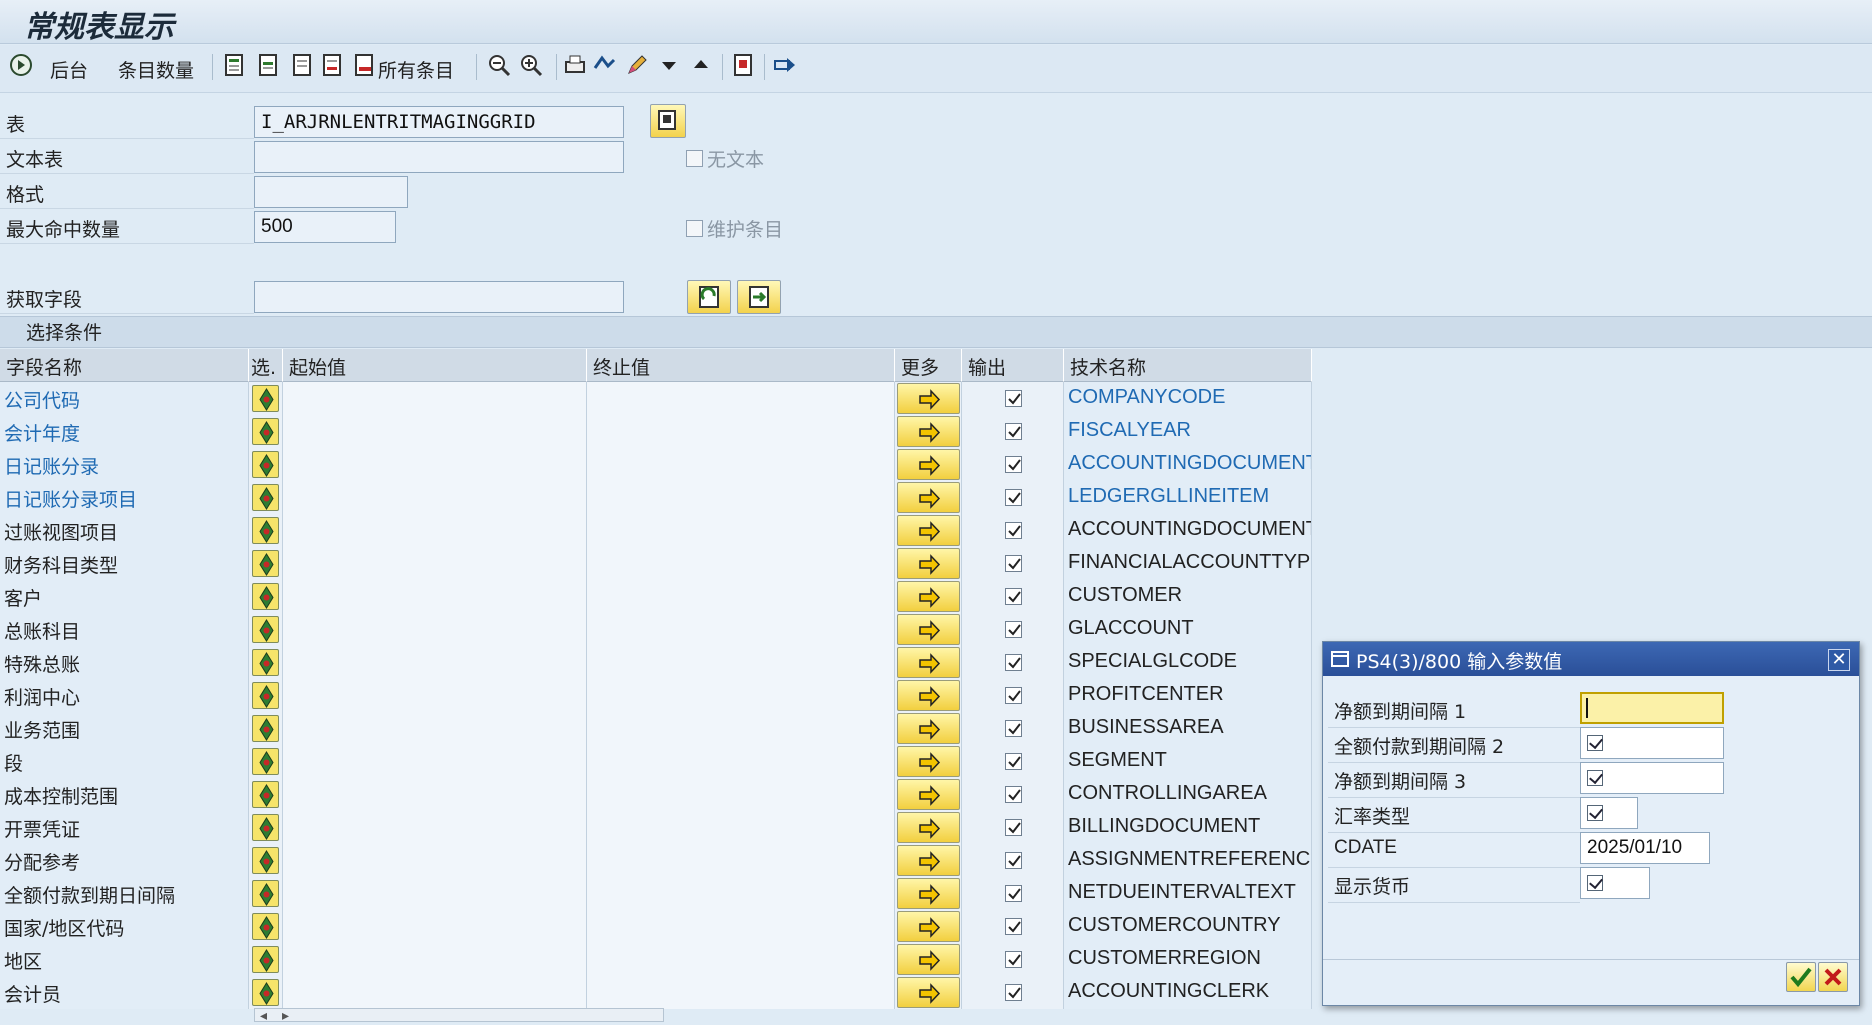 This screenshot has width=1872, height=1025. What do you see at coordinates (531, 65) in the screenshot?
I see `zoom-in-icon` at bounding box center [531, 65].